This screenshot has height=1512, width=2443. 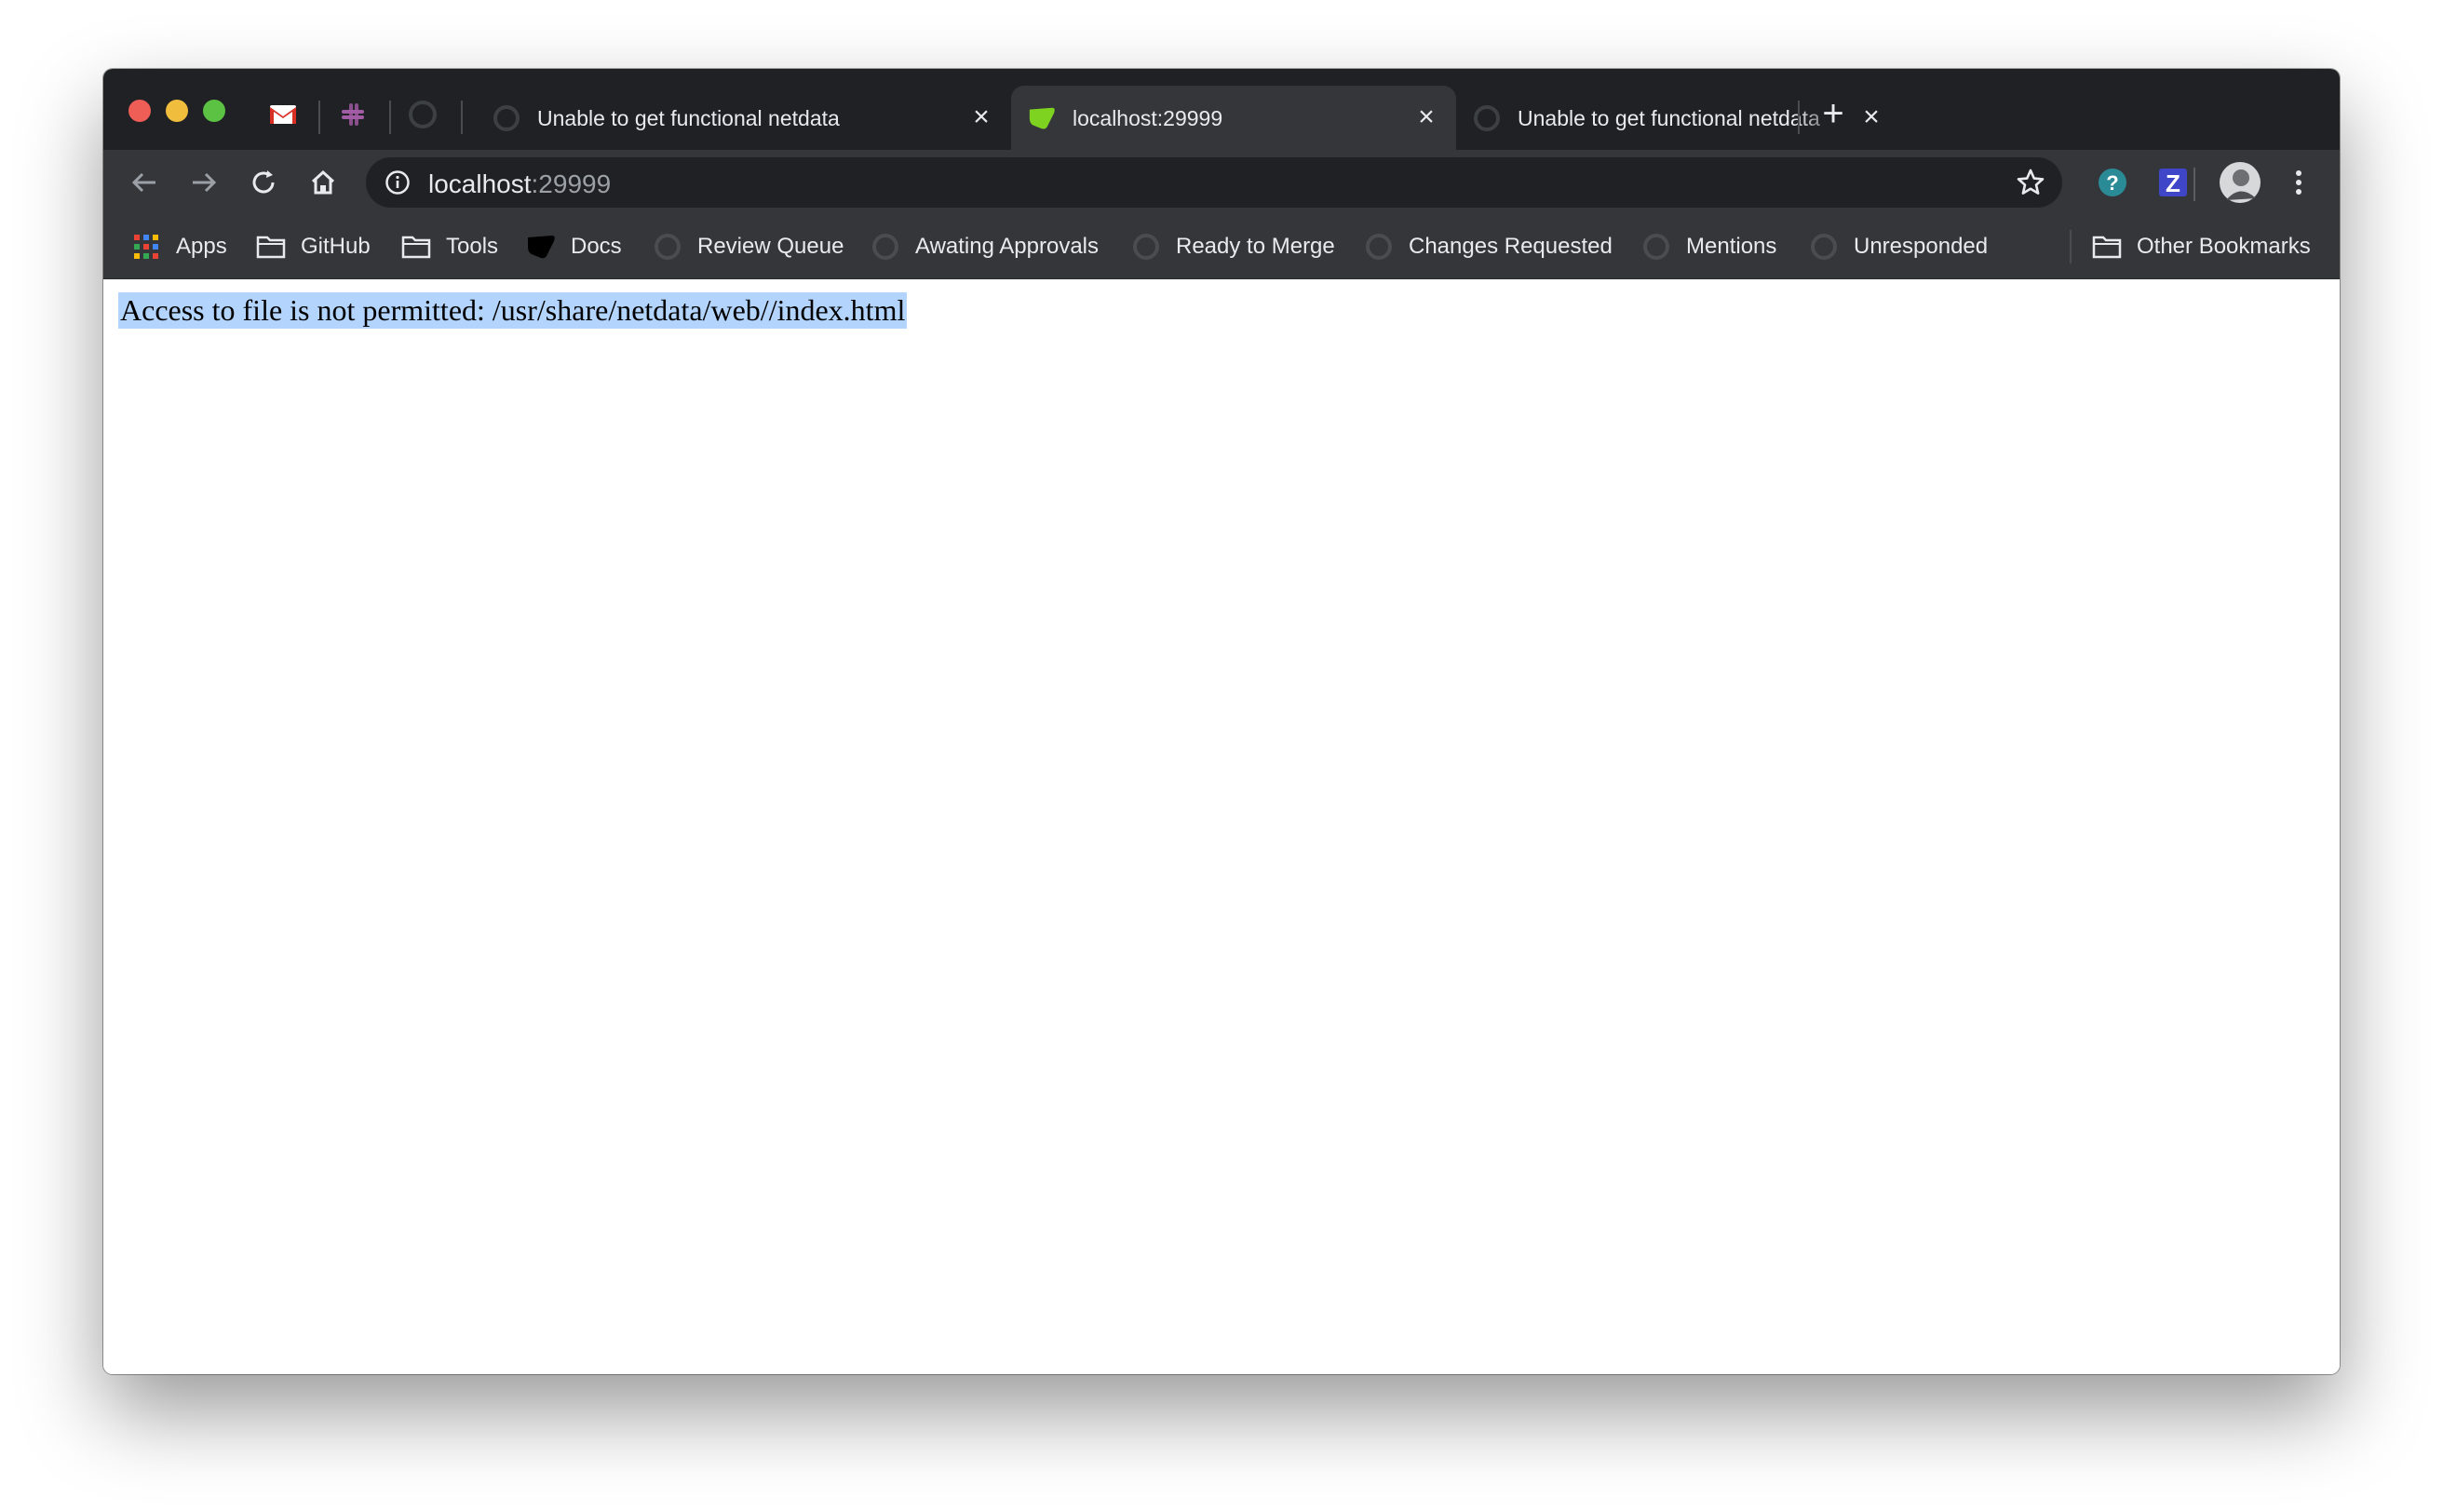 I want to click on bookmark-label: Other Bookmarks, so click(x=2224, y=247).